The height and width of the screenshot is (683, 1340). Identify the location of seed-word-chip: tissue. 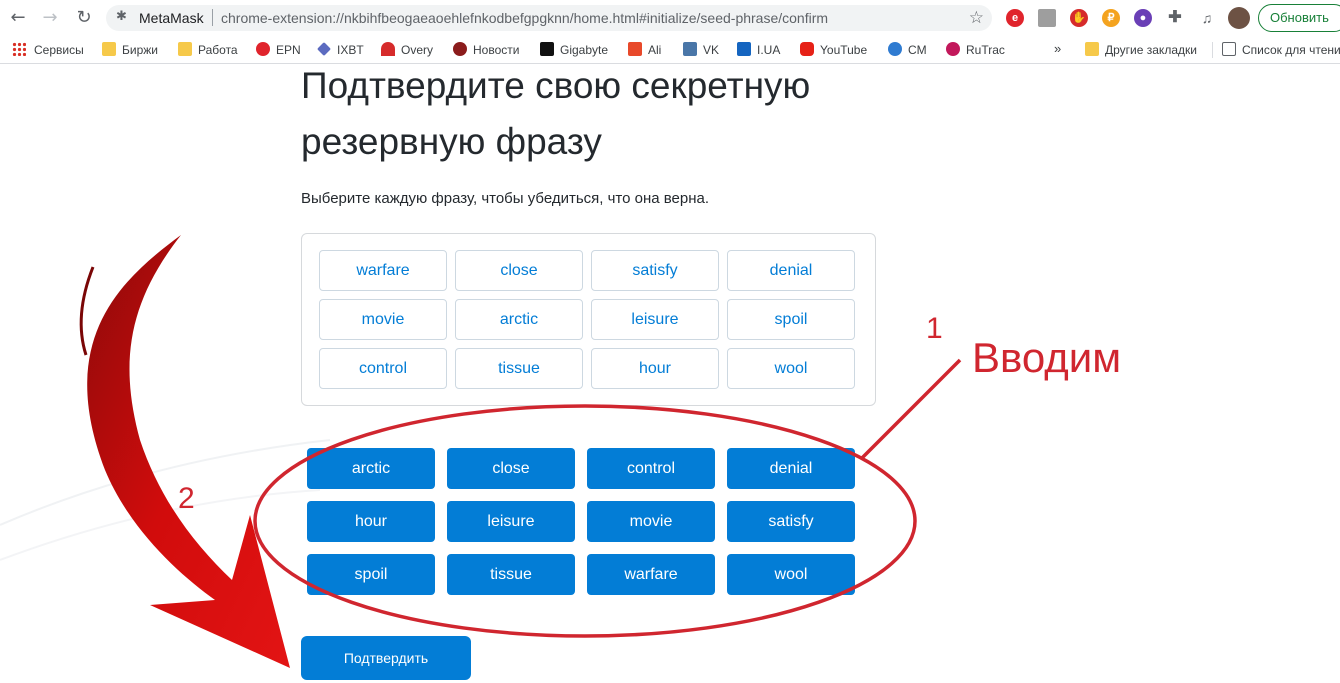
(519, 368).